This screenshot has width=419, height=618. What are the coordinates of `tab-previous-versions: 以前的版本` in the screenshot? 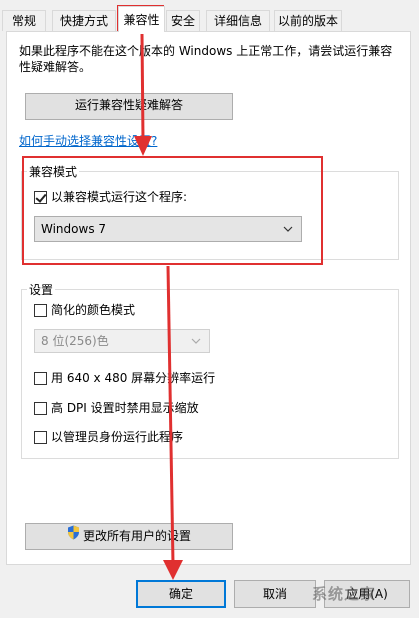 It's located at (308, 20).